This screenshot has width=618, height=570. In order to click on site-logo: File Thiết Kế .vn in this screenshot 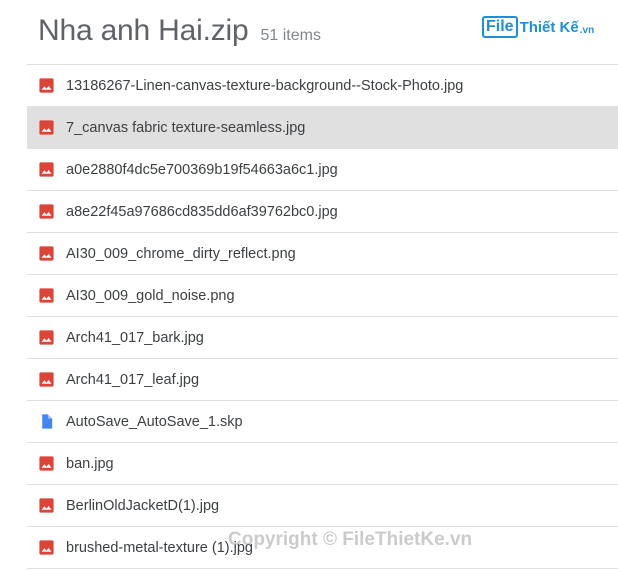, I will do `click(538, 27)`.